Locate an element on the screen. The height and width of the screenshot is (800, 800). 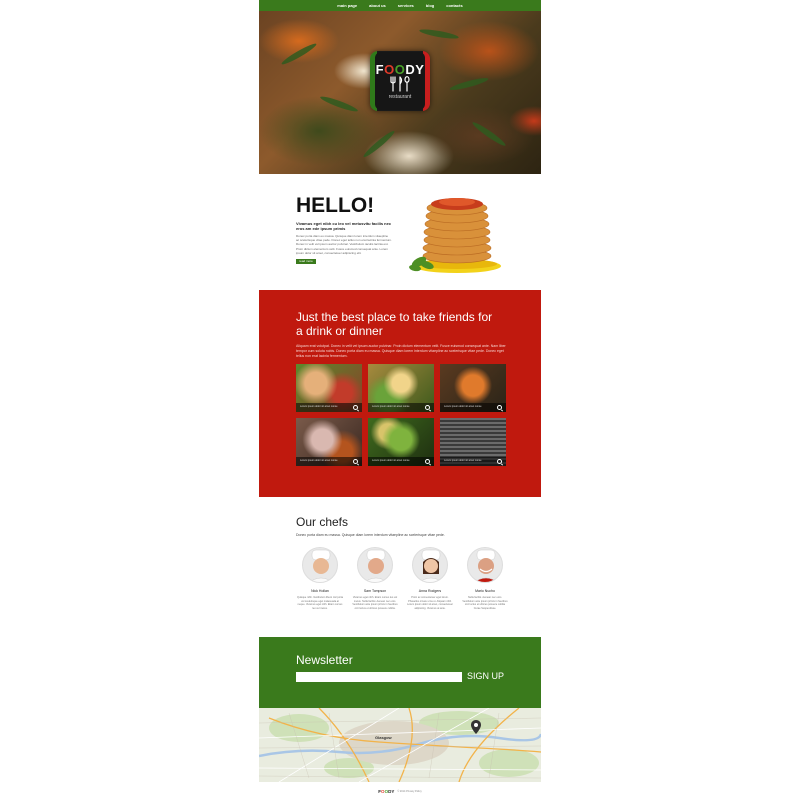
footer-text: © 2014 Privacy Policy is located at coordinates (409, 791).